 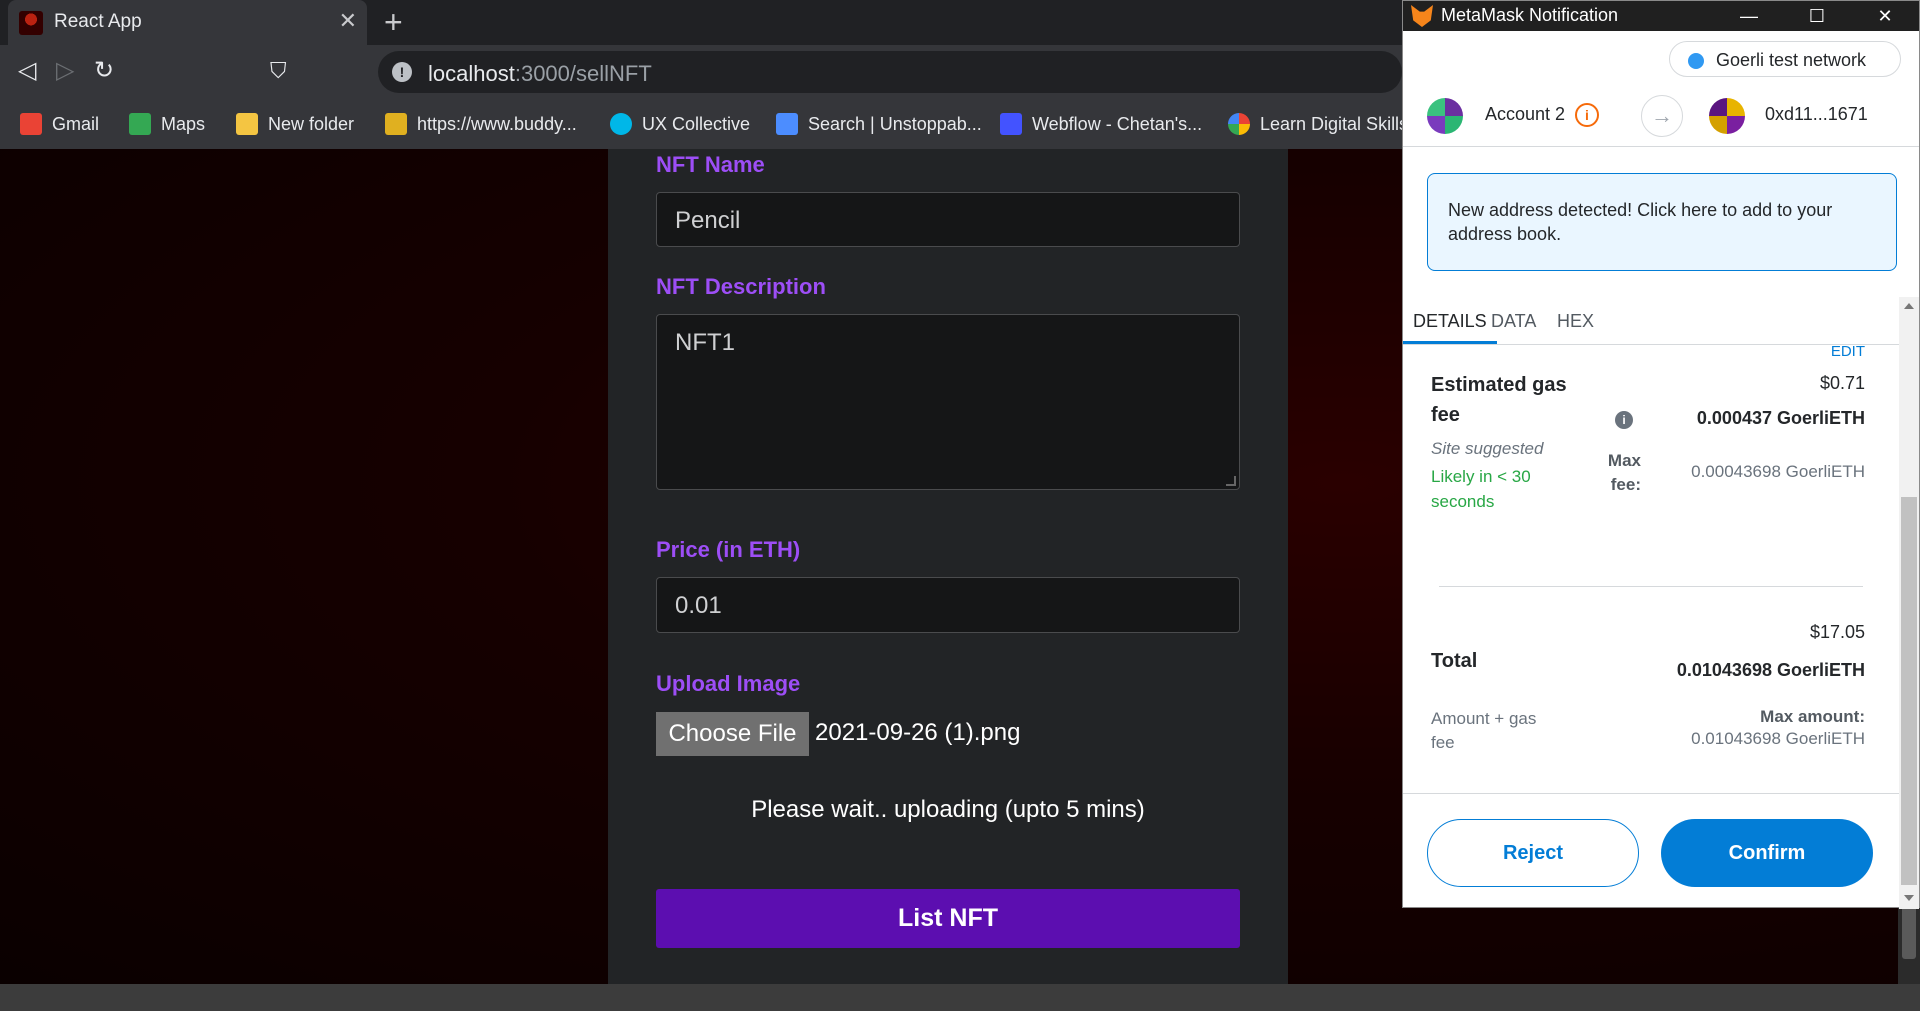 I want to click on nft-description-label: NFT Description, so click(x=741, y=286).